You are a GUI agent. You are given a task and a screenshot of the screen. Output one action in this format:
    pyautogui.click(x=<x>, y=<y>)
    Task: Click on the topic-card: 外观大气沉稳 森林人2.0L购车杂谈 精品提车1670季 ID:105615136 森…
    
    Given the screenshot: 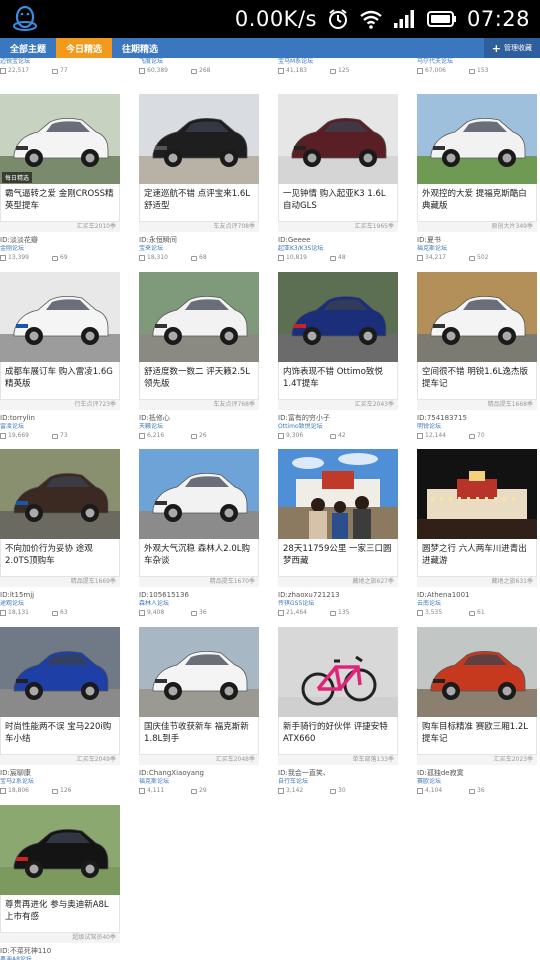 What is the action you would take?
    pyautogui.click(x=199, y=533)
    